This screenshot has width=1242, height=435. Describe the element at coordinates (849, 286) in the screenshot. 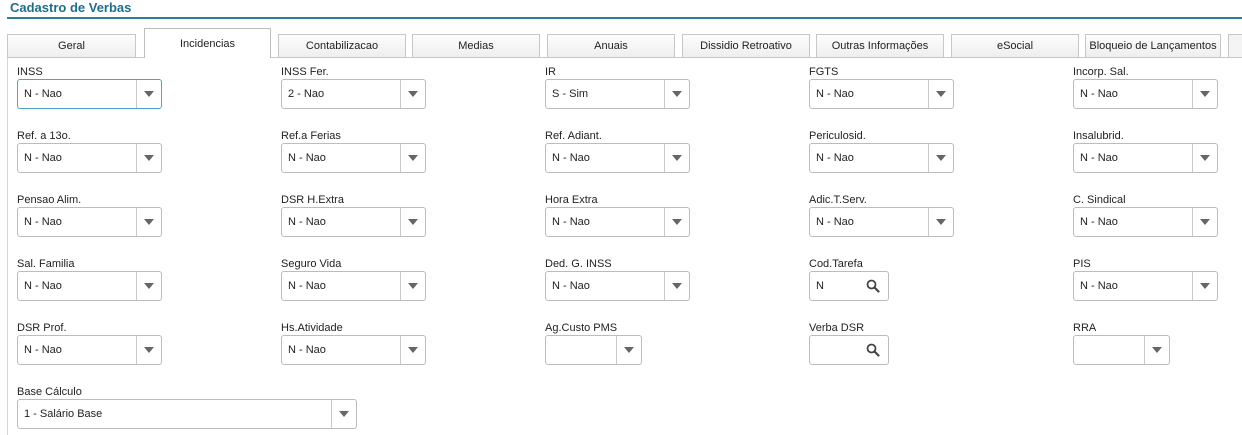

I see `cod-tarefa-search-field: N` at that location.